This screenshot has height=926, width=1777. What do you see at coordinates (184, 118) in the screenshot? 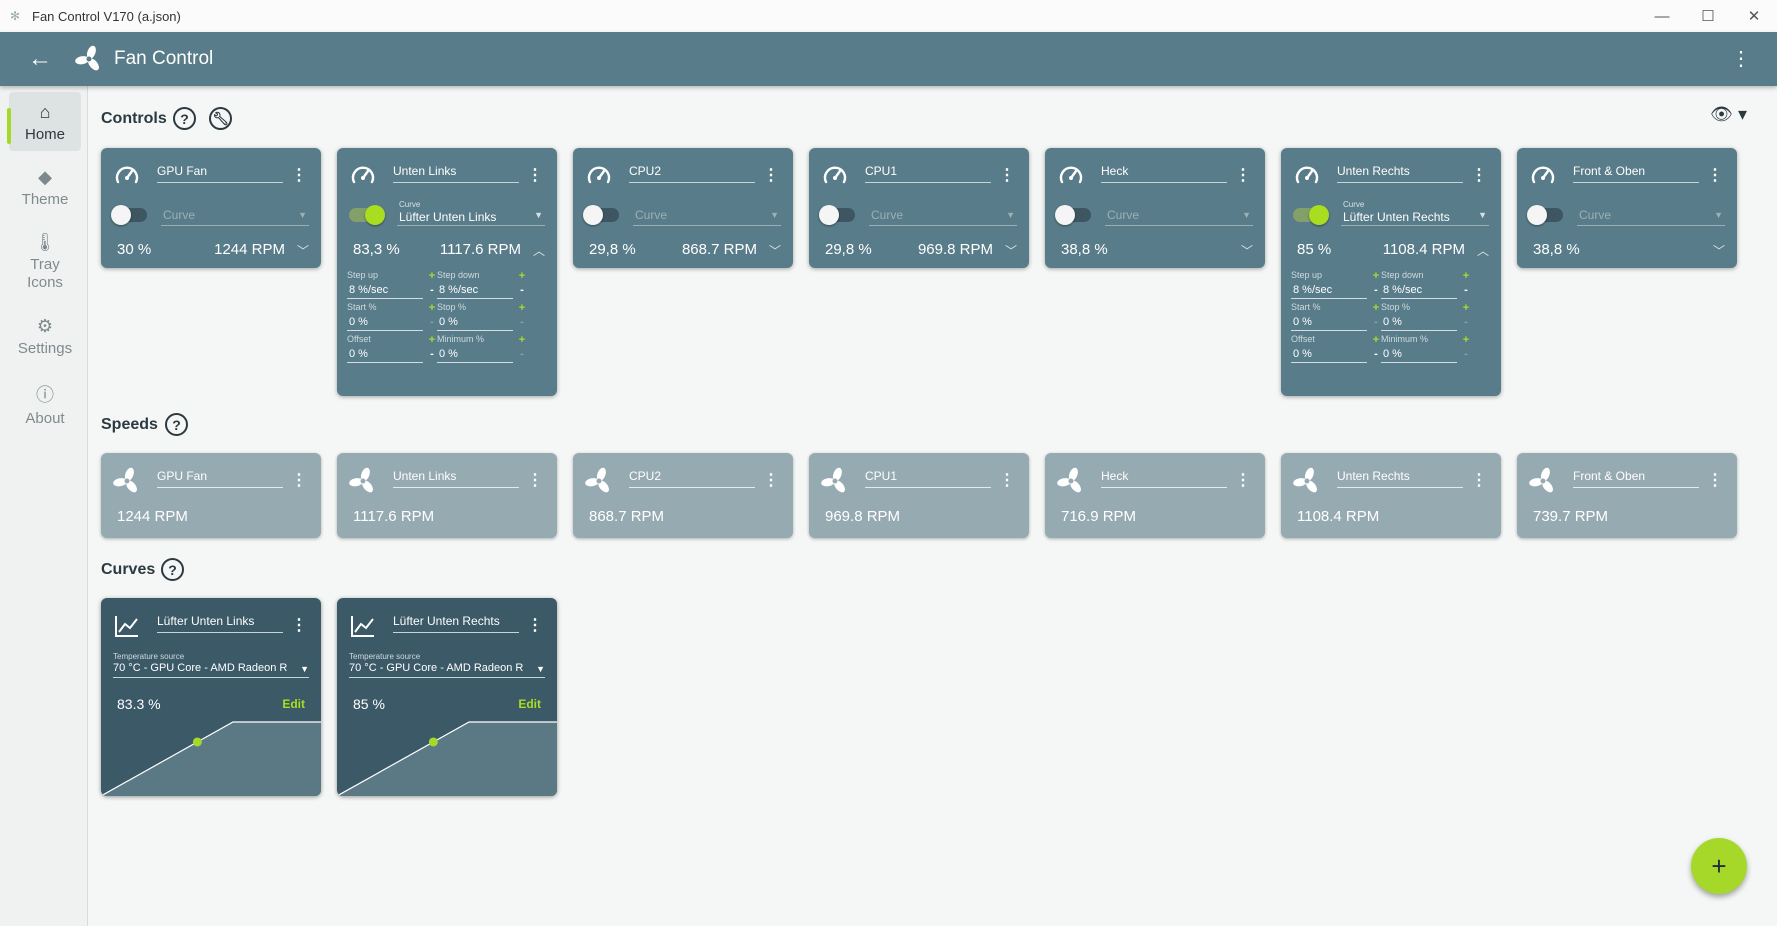
I see `controls-help-icon: ?` at bounding box center [184, 118].